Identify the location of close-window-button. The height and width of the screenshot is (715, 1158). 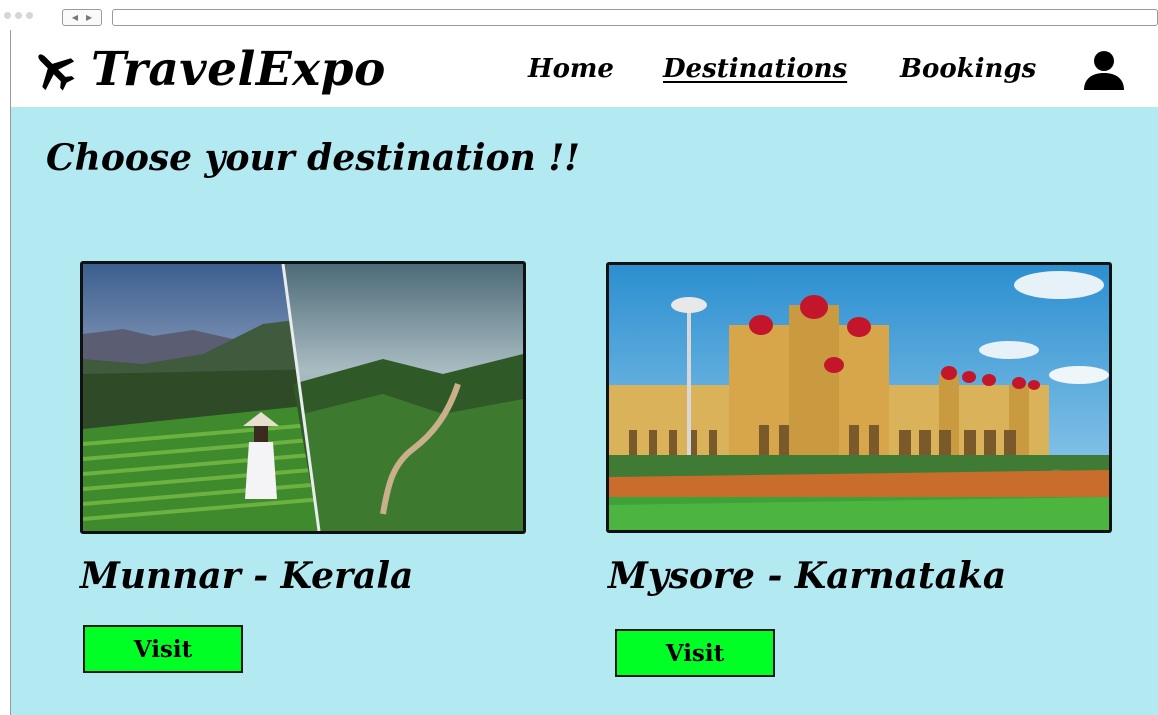
(7, 15).